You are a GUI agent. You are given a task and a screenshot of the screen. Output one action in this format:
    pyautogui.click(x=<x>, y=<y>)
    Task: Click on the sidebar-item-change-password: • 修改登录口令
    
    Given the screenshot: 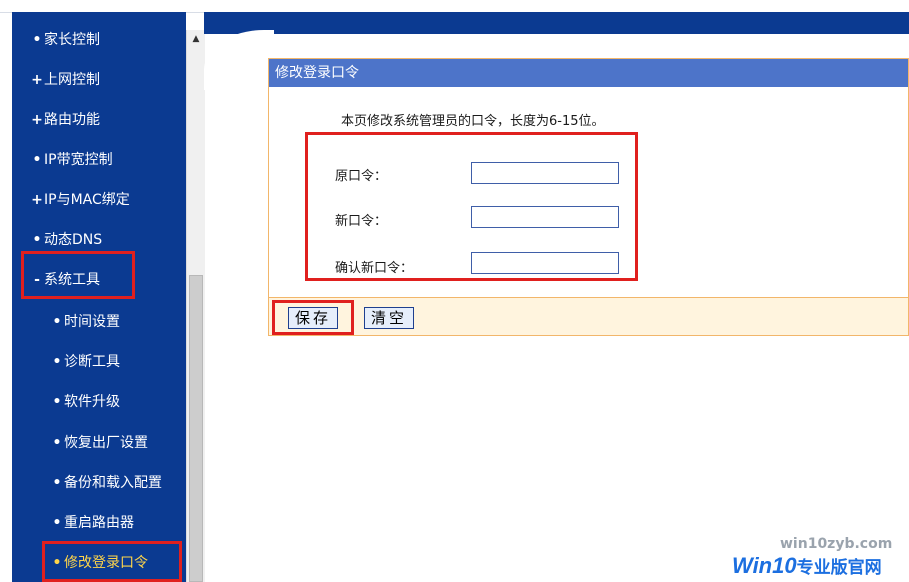 What is the action you would take?
    pyautogui.click(x=99, y=563)
    